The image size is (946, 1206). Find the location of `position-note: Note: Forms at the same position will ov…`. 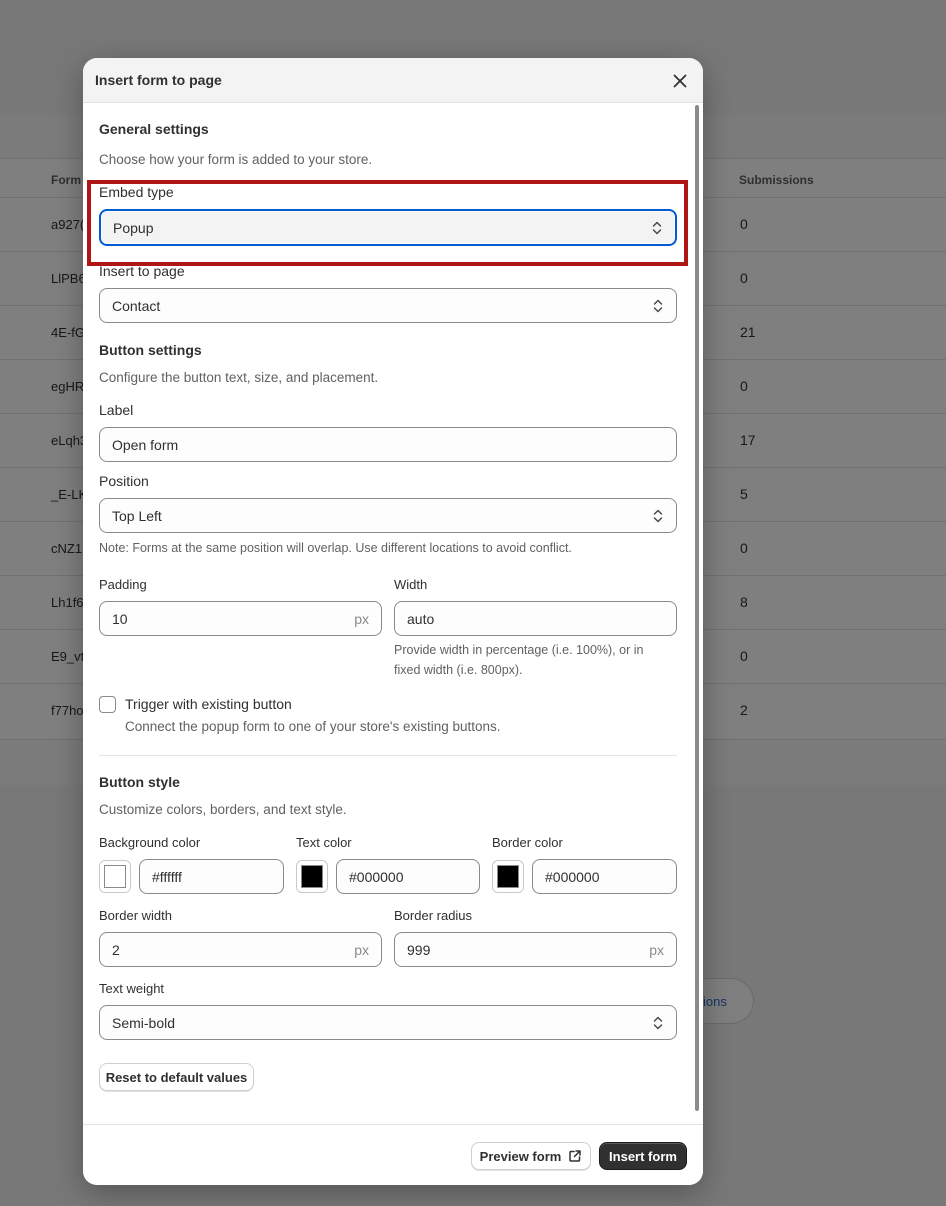

position-note: Note: Forms at the same position will ov… is located at coordinates (335, 548).